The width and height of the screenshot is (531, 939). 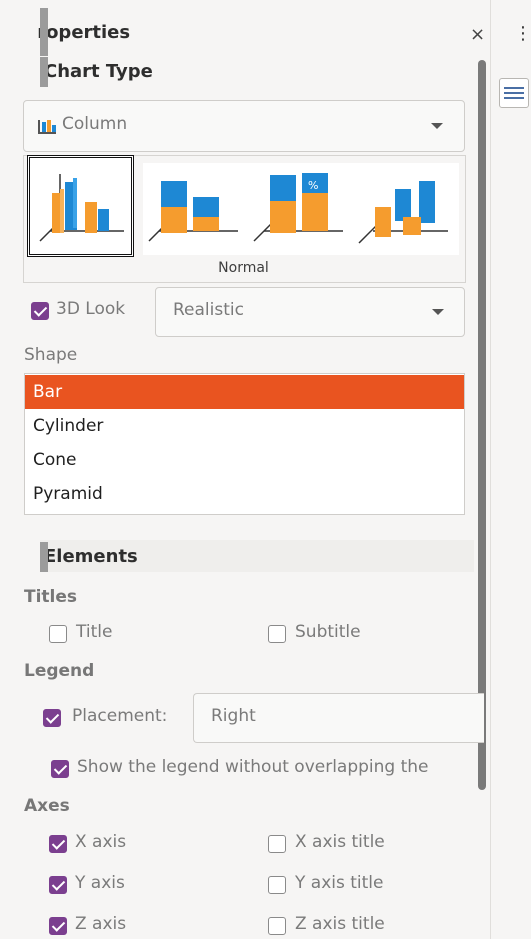 I want to click on shape-listbox: Bar Cylinder Cone Pyramid, so click(x=244, y=444).